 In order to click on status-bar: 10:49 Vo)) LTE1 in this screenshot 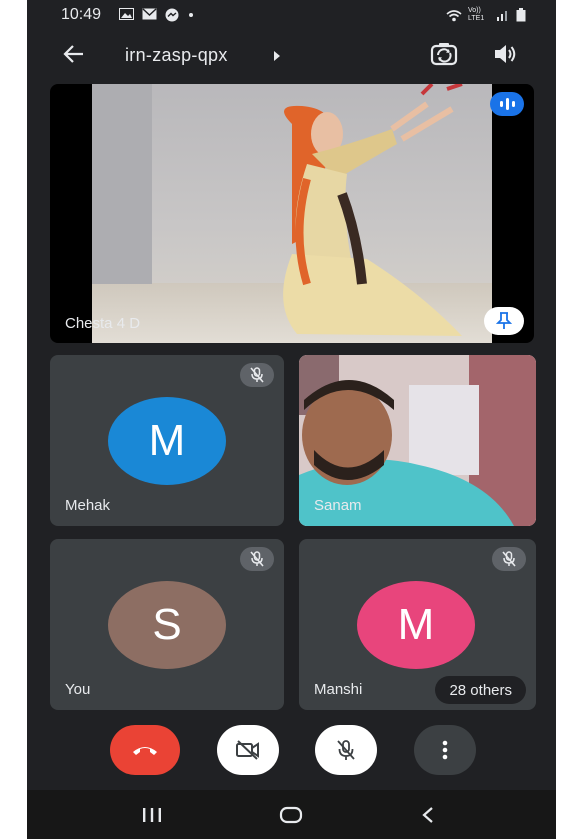, I will do `click(291, 15)`.